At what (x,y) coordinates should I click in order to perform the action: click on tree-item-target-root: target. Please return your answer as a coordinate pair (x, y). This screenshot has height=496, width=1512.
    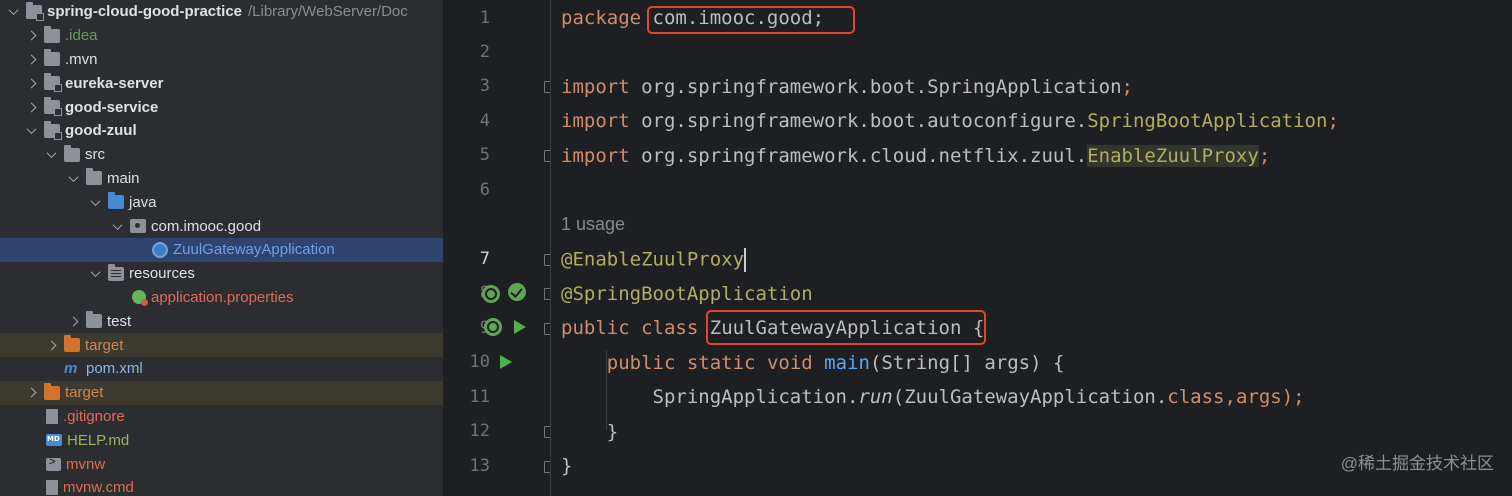
    Looking at the image, I should click on (221, 392).